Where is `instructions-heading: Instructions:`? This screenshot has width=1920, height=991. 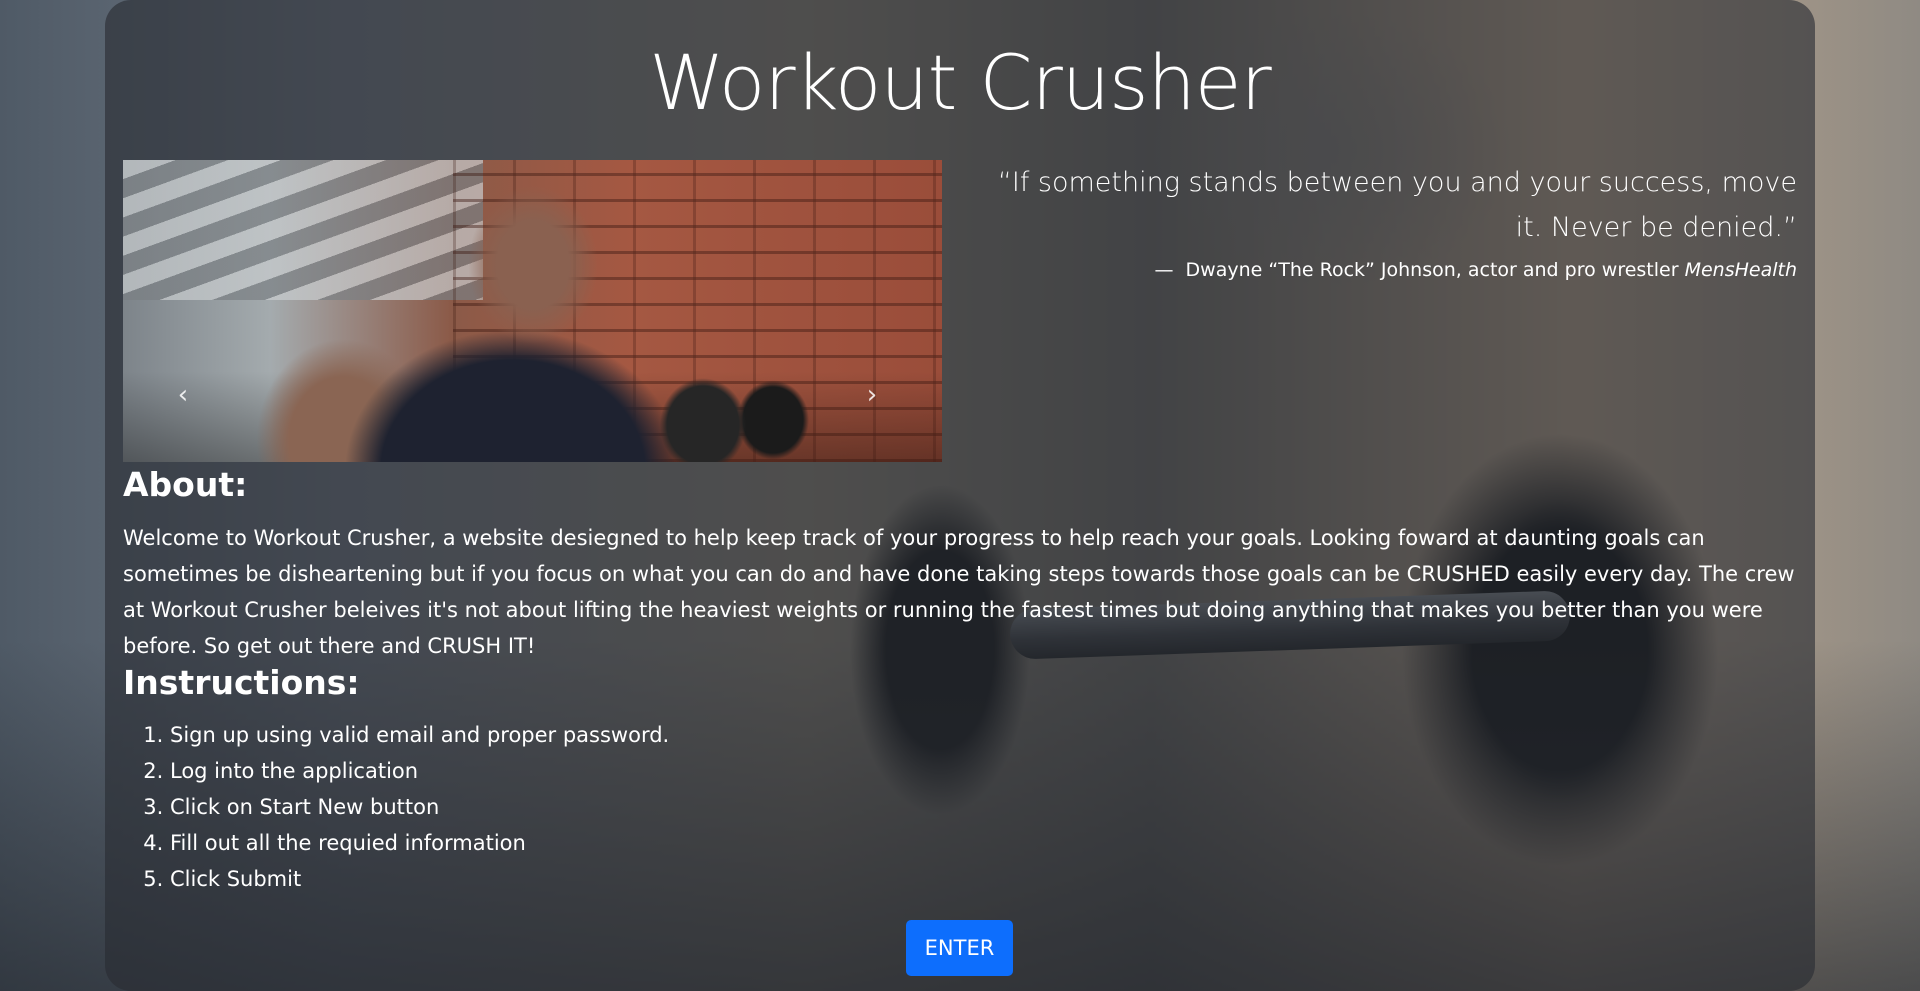
instructions-heading: Instructions: is located at coordinates (241, 682).